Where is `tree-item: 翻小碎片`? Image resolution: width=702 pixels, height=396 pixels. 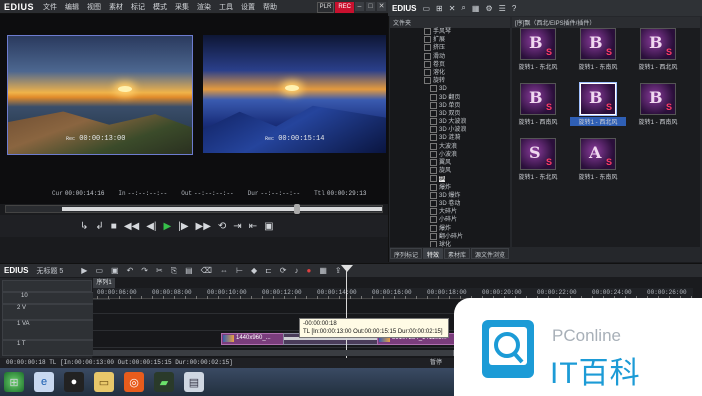 tree-item: 翻小碎片 is located at coordinates (450, 236).